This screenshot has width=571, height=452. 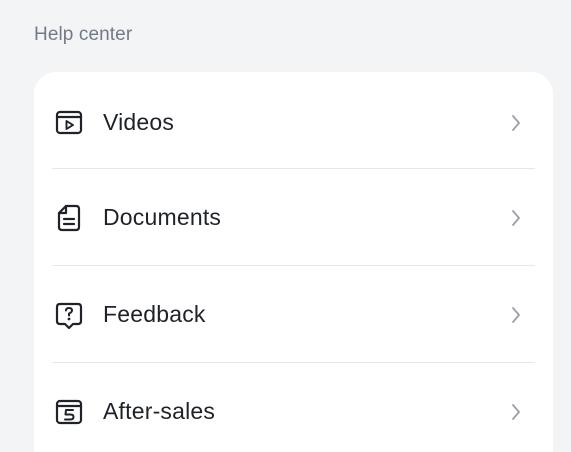 What do you see at coordinates (69, 315) in the screenshot?
I see `feedback-icon` at bounding box center [69, 315].